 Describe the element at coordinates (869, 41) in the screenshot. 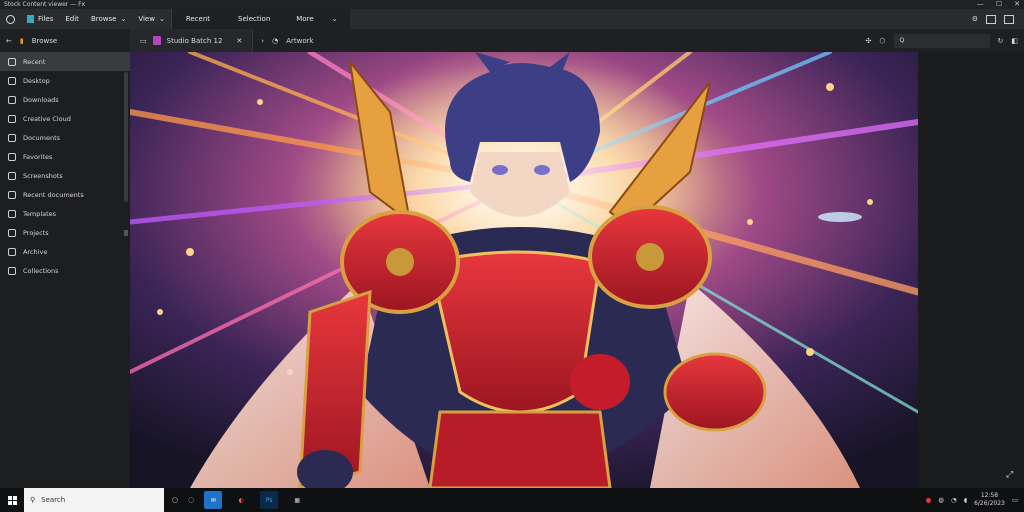

I see `puzzle-icon: ✣` at that location.